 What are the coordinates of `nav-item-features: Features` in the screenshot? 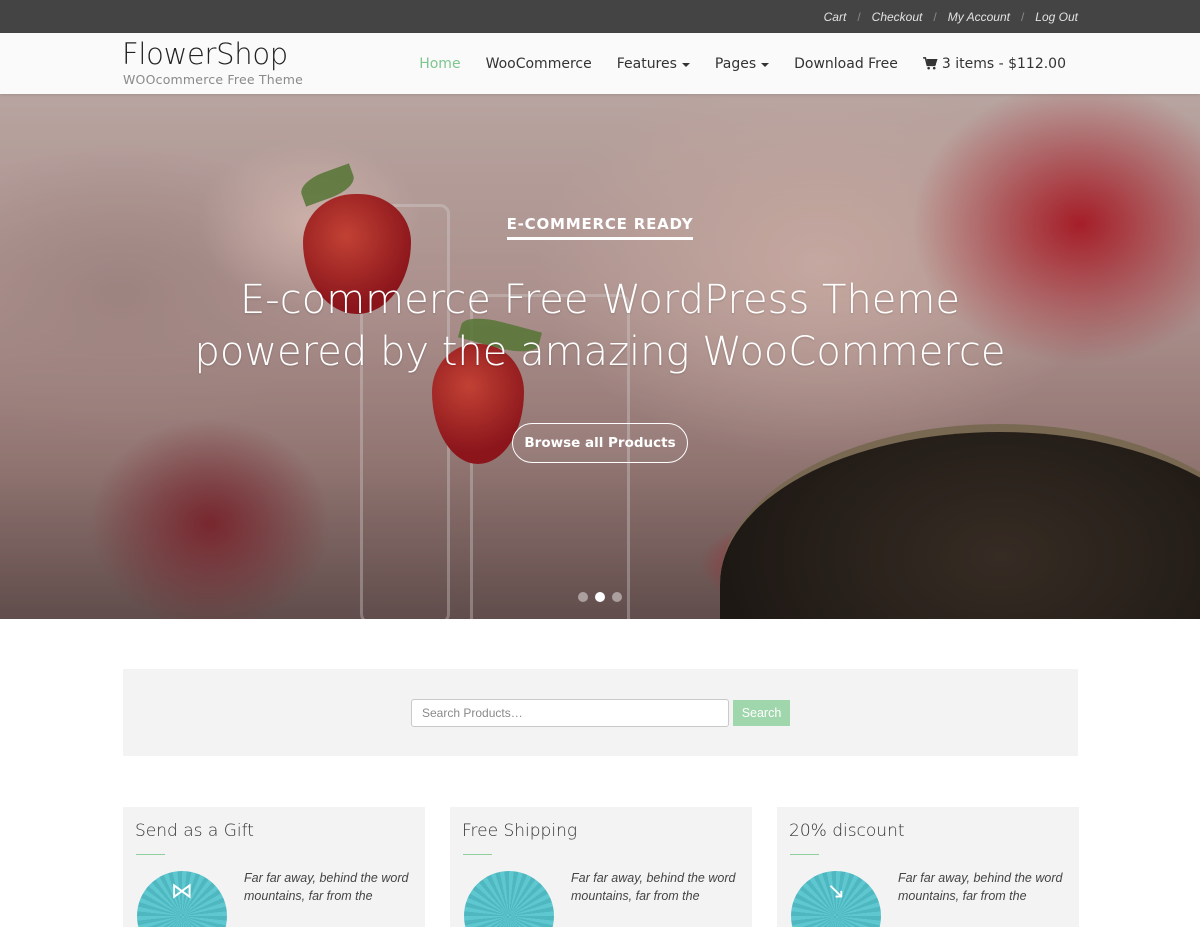 It's located at (653, 64).